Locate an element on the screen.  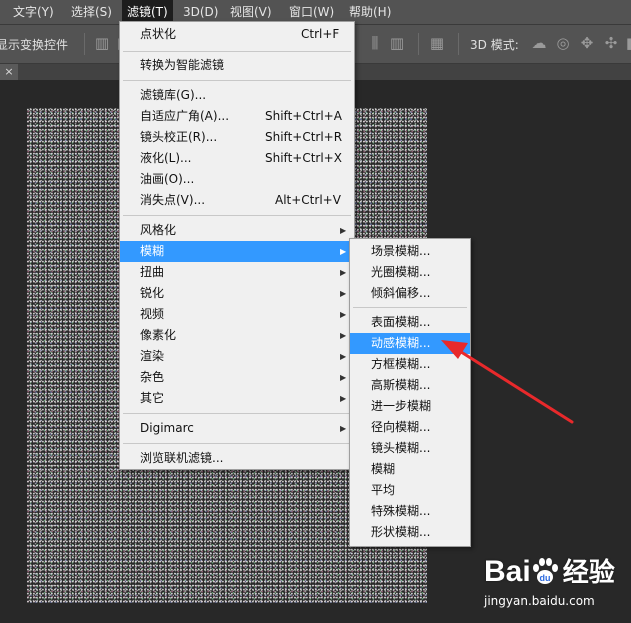
baidu-paw-icon: du is located at coordinates (545, 571).